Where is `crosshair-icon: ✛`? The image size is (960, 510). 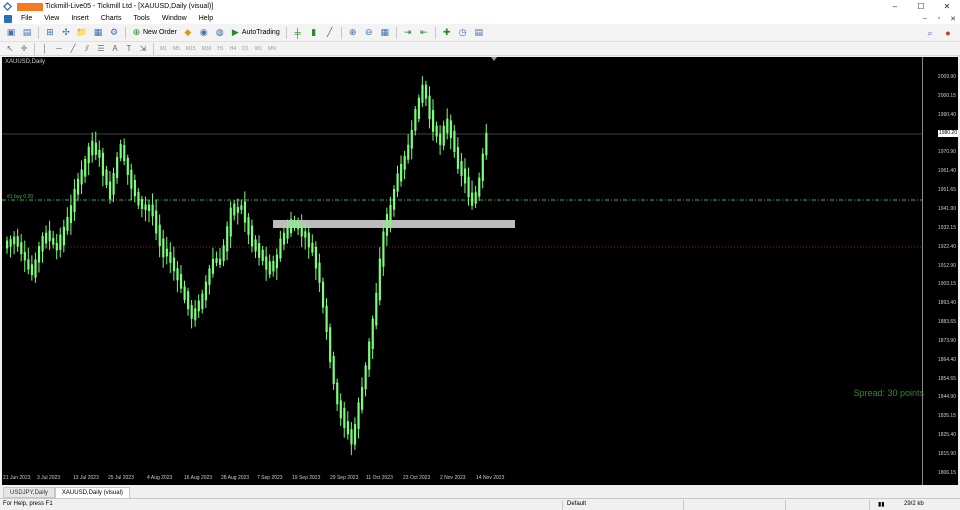 crosshair-icon: ✛ is located at coordinates (24, 49).